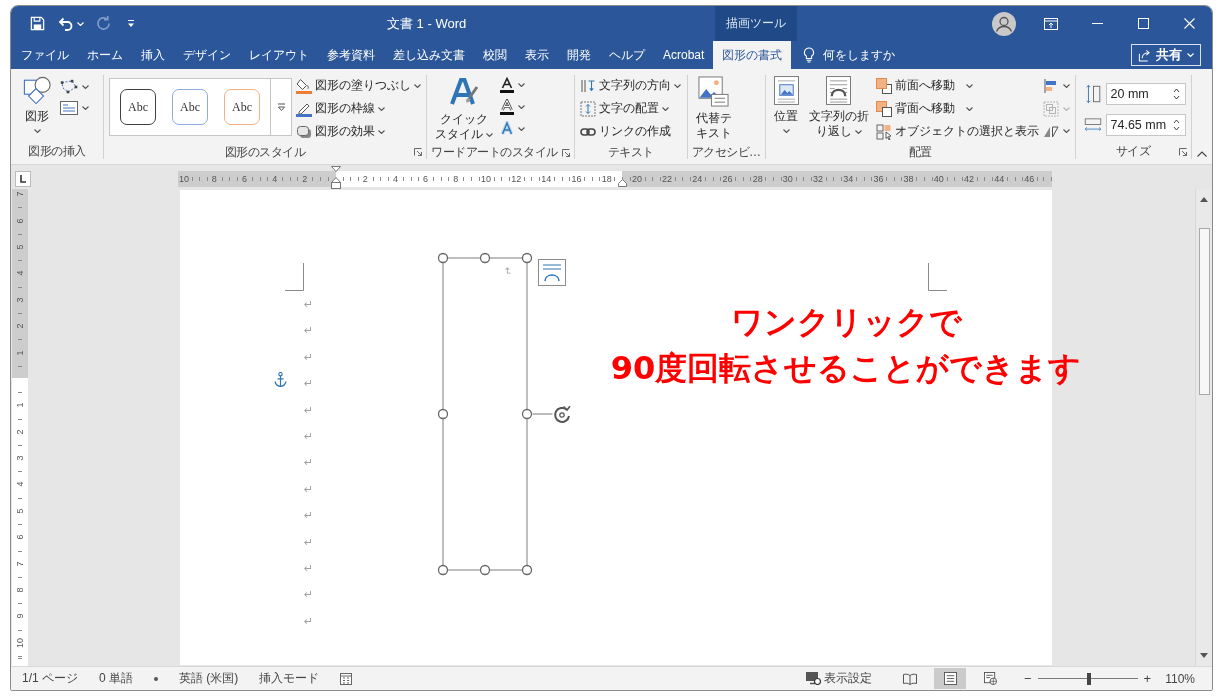 The image size is (1223, 697). Describe the element at coordinates (630, 85) in the screenshot. I see `text-direction-button: 文字列の方向` at that location.